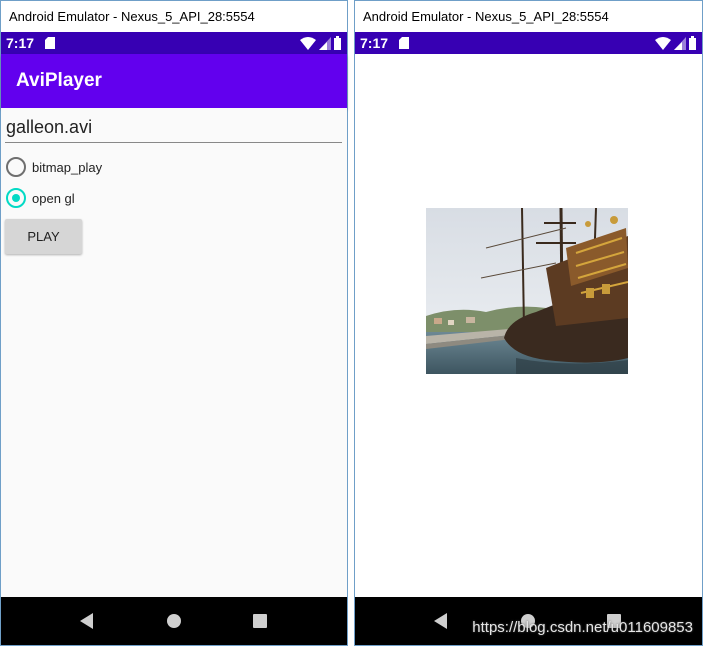  I want to click on navigation-bar, so click(174, 621).